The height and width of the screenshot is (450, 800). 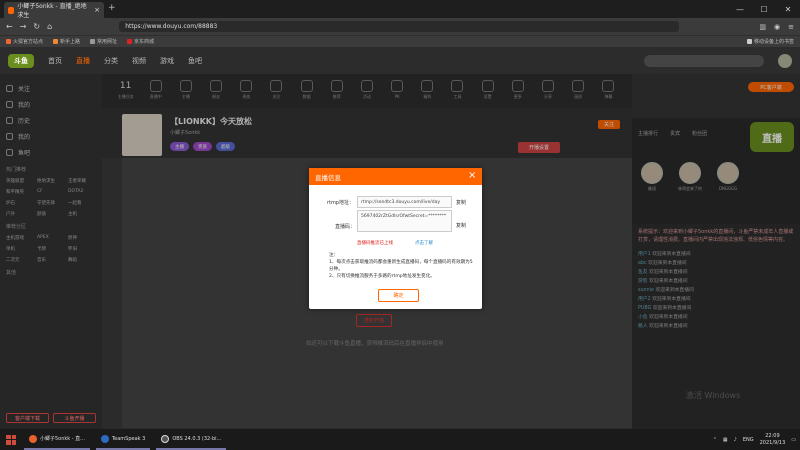 What do you see at coordinates (740, 9) in the screenshot?
I see `minimize-icon: —` at bounding box center [740, 9].